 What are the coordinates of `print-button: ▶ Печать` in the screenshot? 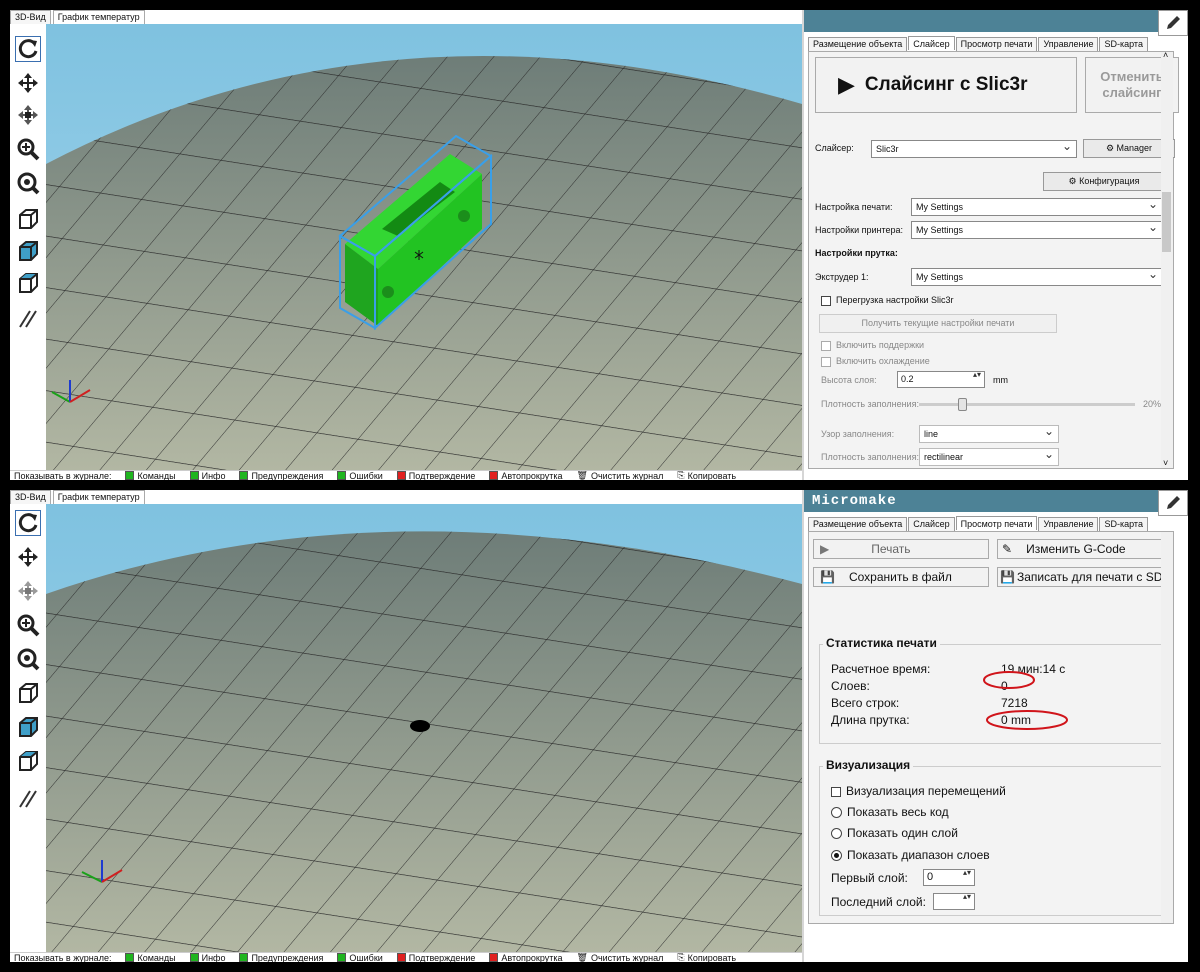 It's located at (901, 549).